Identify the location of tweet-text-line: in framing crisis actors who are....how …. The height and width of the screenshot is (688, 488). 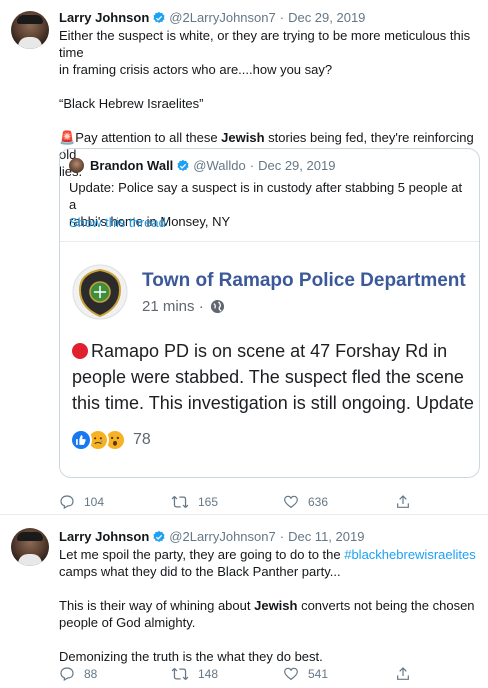
(196, 69).